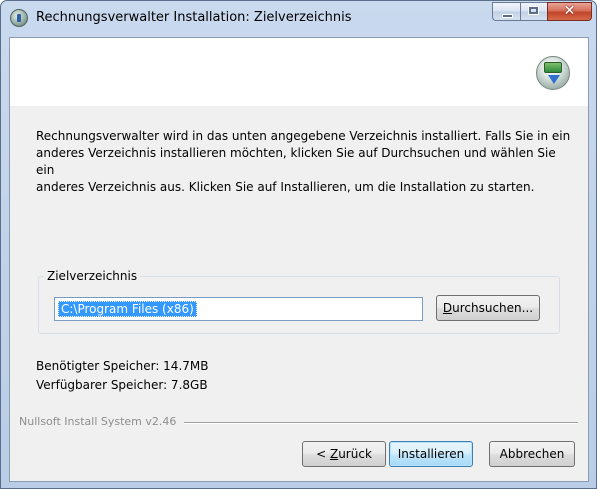 Image resolution: width=597 pixels, height=489 pixels. I want to click on back-label: urück, so click(355, 454).